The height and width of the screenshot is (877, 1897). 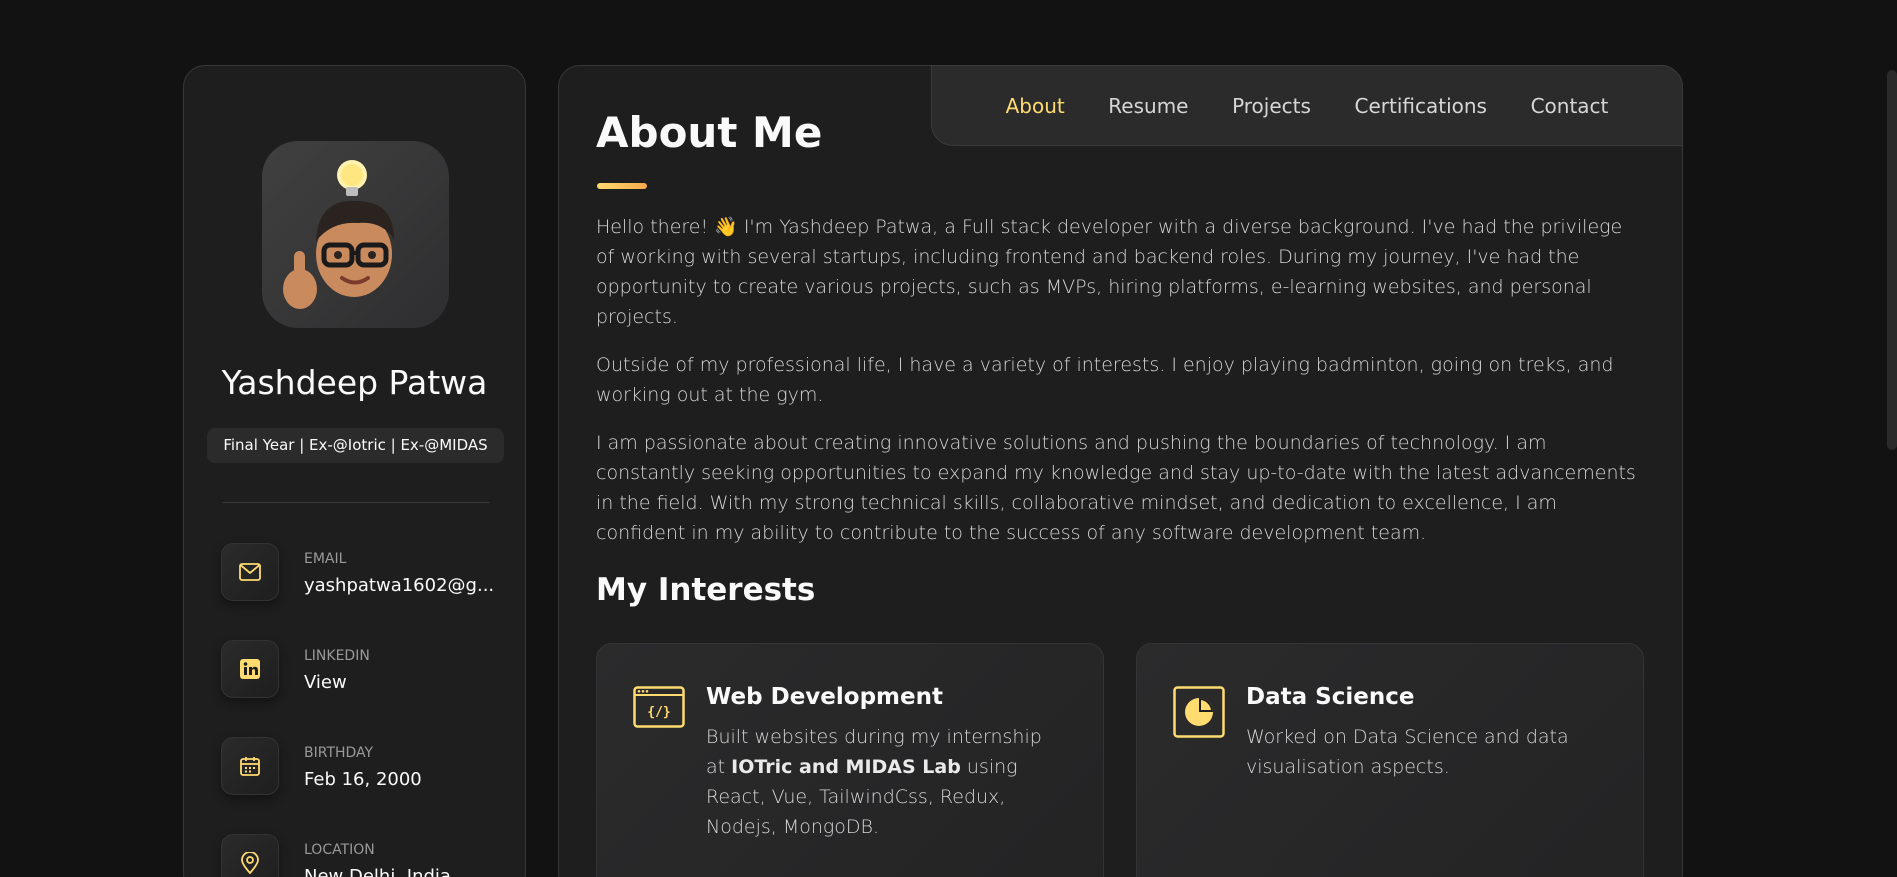 What do you see at coordinates (356, 670) in the screenshot?
I see `contact-linkedin: LINKEDIN View` at bounding box center [356, 670].